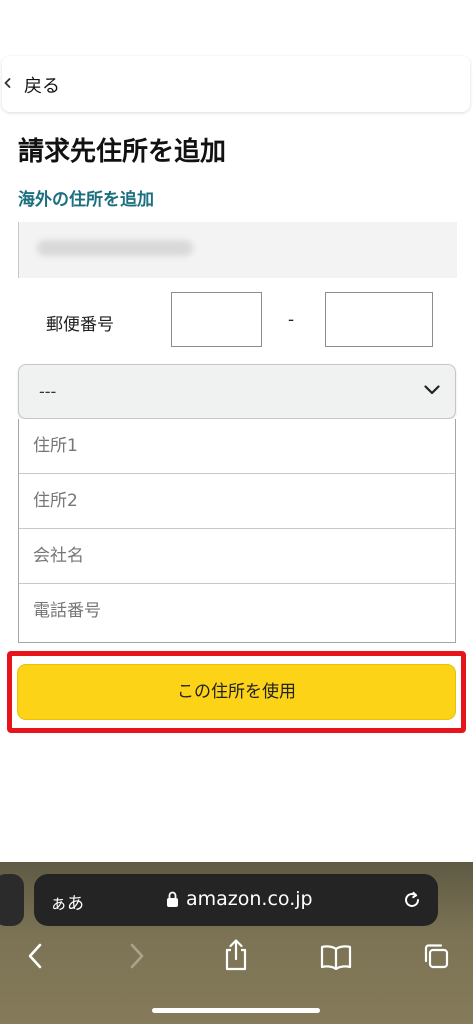 This screenshot has width=473, height=1024. What do you see at coordinates (35, 956) in the screenshot?
I see `back-arrow-icon` at bounding box center [35, 956].